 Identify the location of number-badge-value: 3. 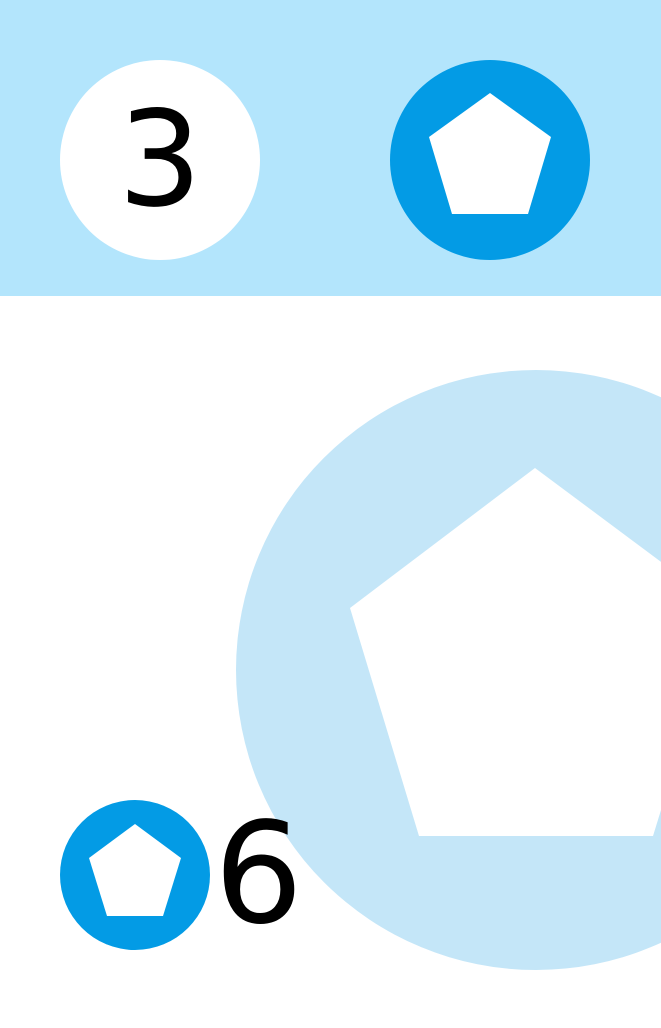
(160, 160).